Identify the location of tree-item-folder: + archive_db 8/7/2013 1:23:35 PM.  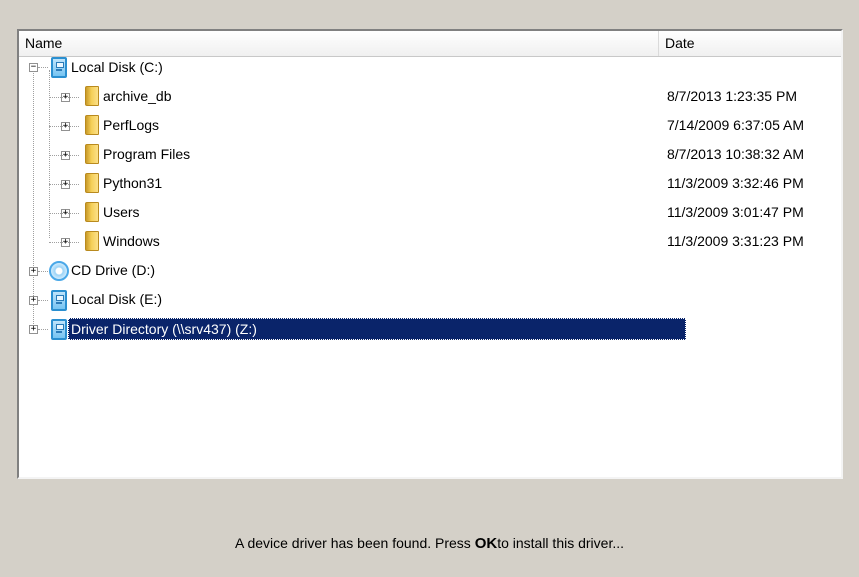
(430, 99).